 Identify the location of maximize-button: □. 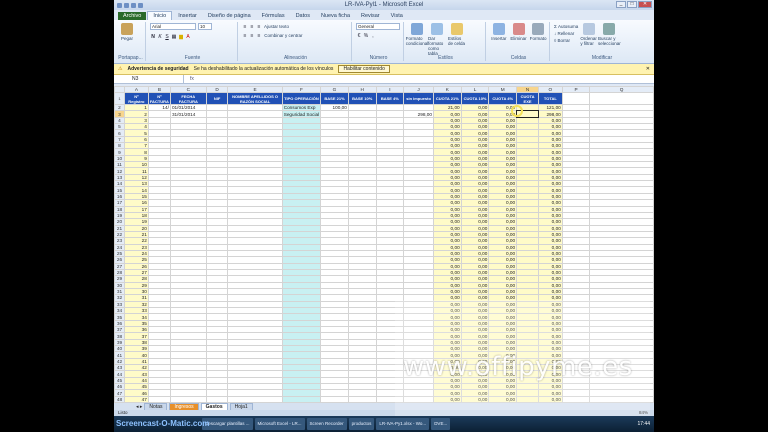
(632, 4).